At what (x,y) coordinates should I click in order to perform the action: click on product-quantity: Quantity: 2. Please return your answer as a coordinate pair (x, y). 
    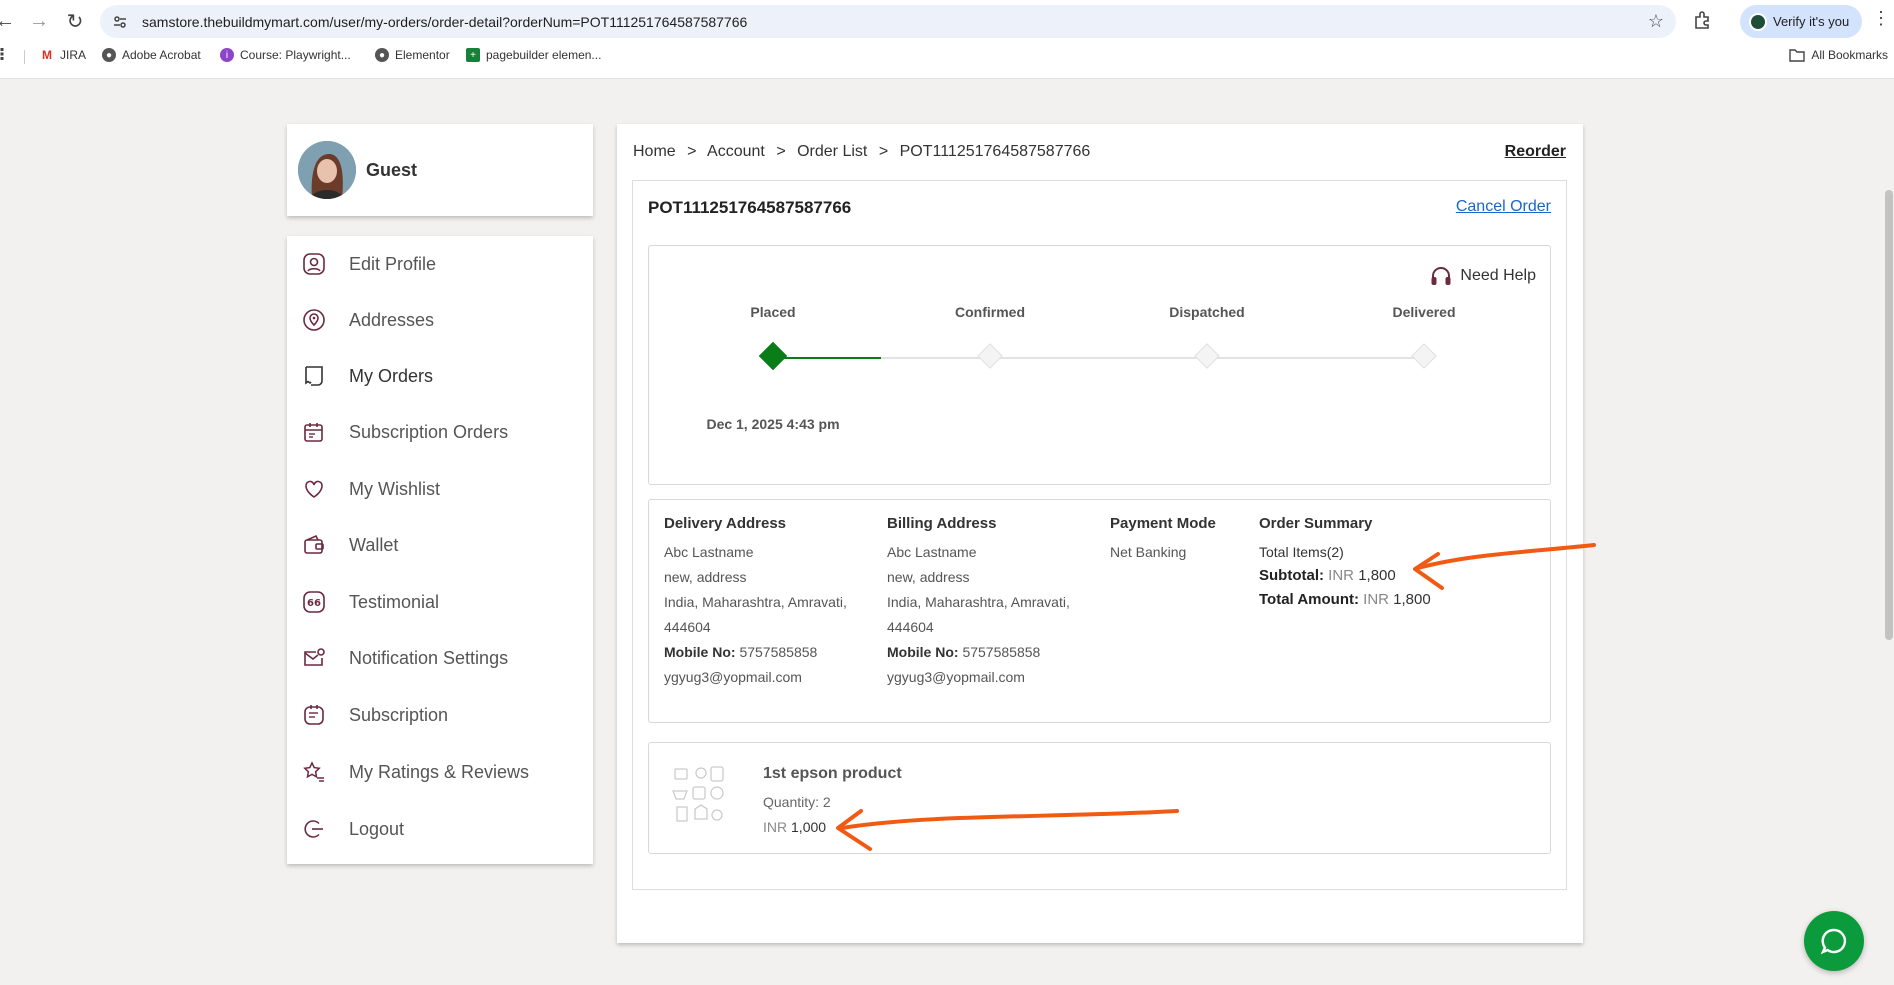
    Looking at the image, I should click on (797, 802).